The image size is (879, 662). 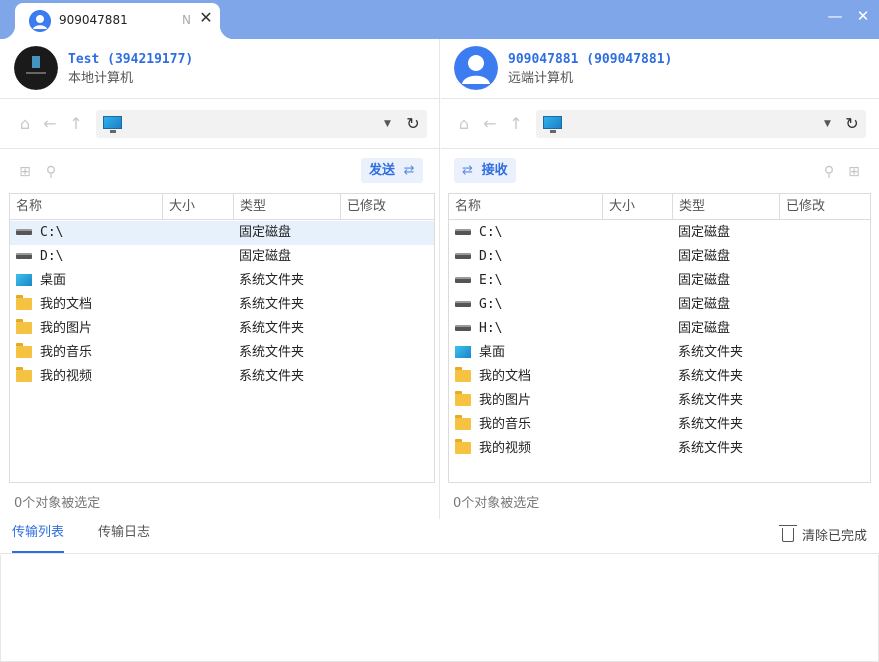 What do you see at coordinates (40, 21) in the screenshot?
I see `tab-avatar-icon` at bounding box center [40, 21].